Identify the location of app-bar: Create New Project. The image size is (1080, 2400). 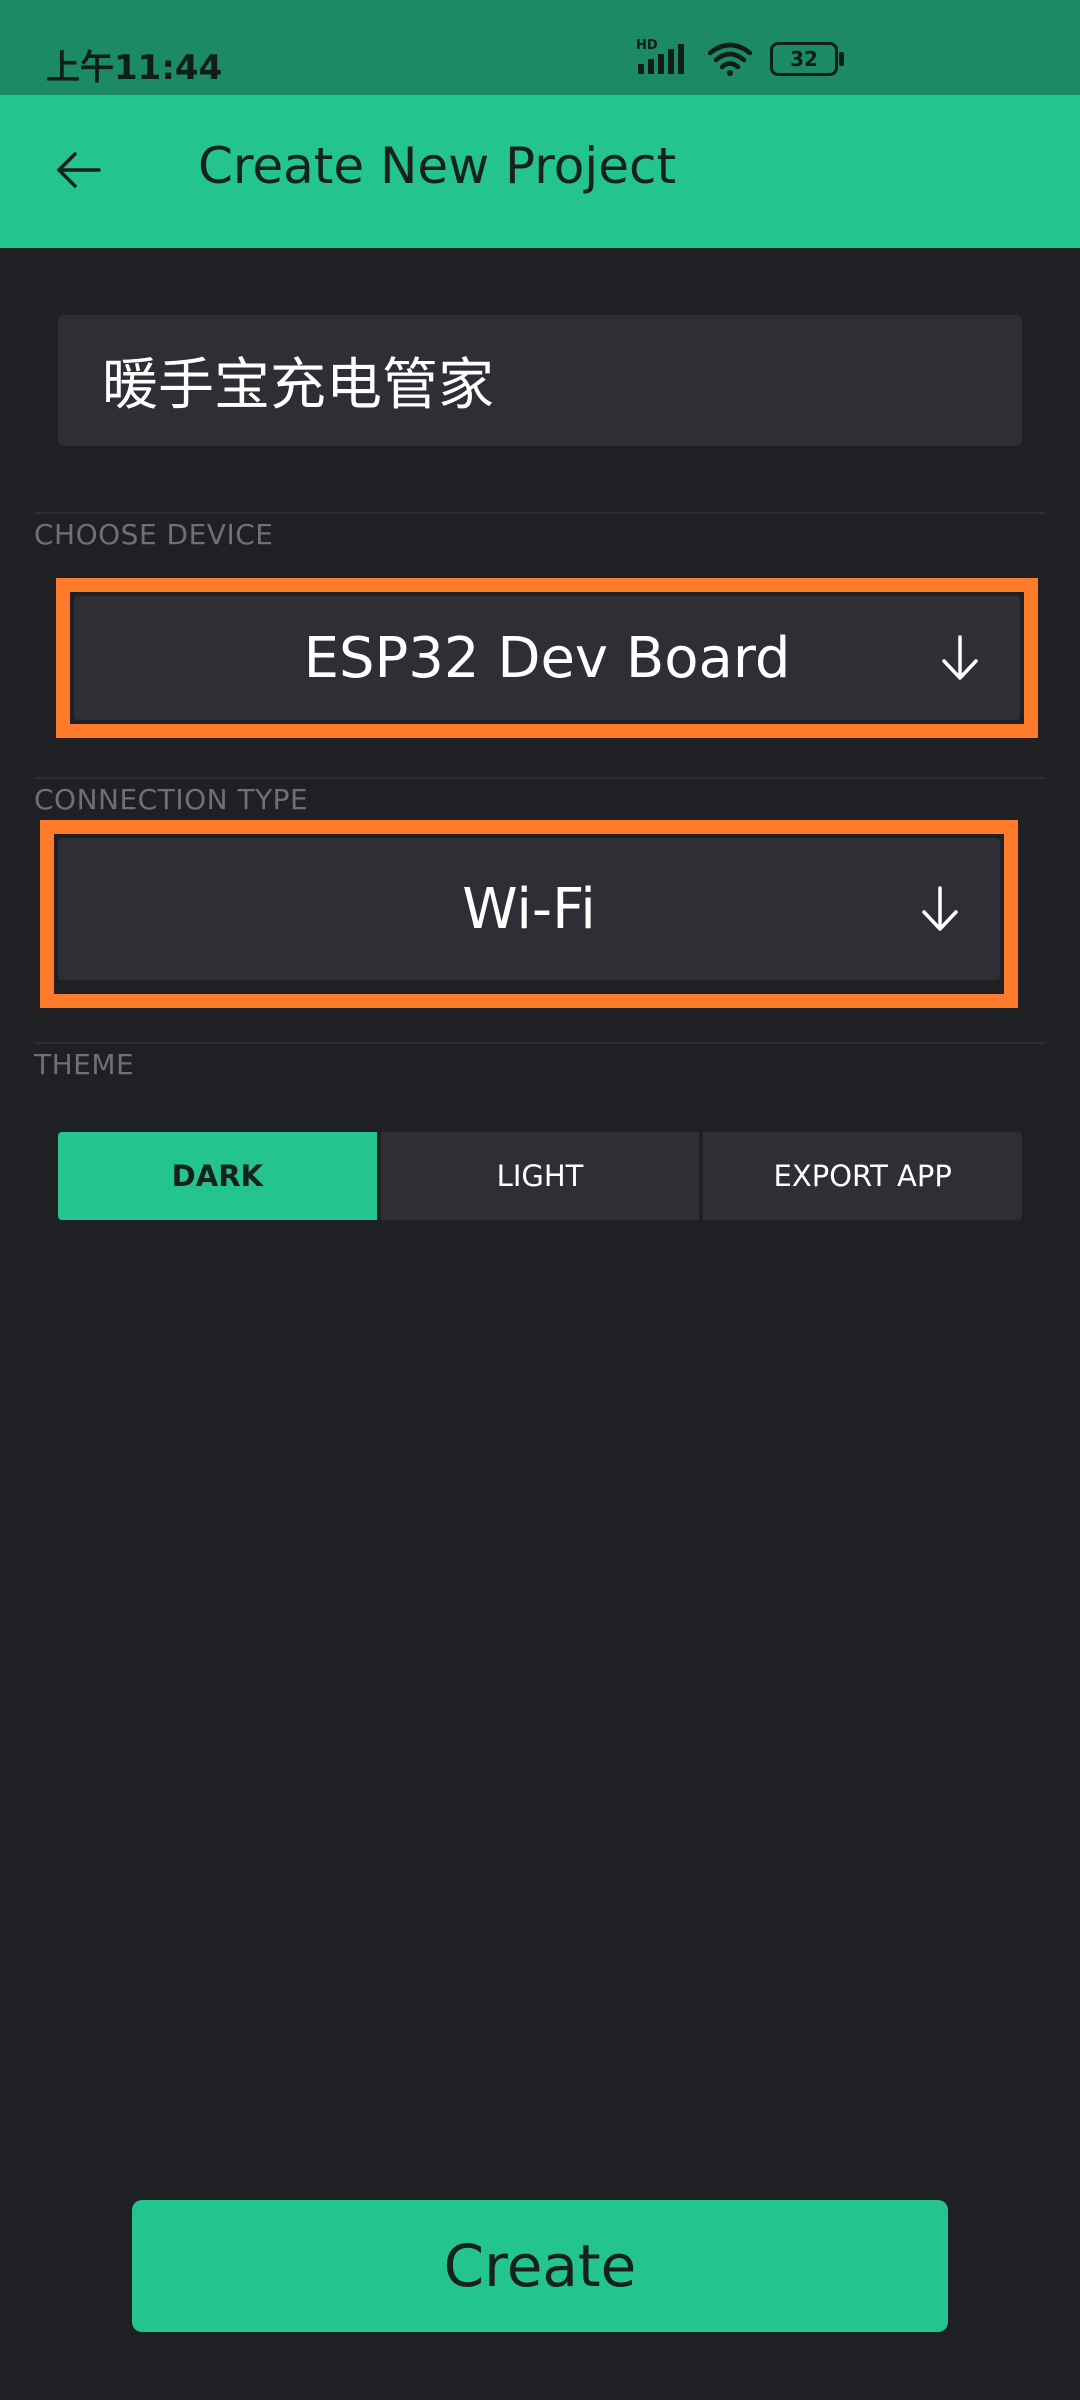
(540, 171).